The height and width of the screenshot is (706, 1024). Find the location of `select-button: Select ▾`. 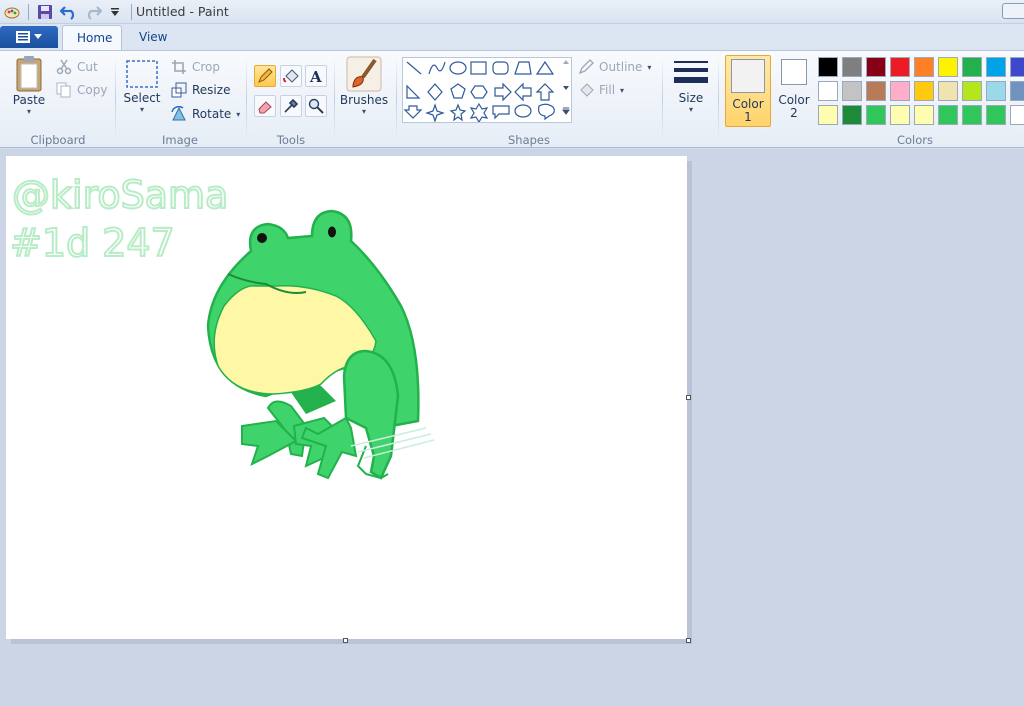

select-button: Select ▾ is located at coordinates (142, 85).